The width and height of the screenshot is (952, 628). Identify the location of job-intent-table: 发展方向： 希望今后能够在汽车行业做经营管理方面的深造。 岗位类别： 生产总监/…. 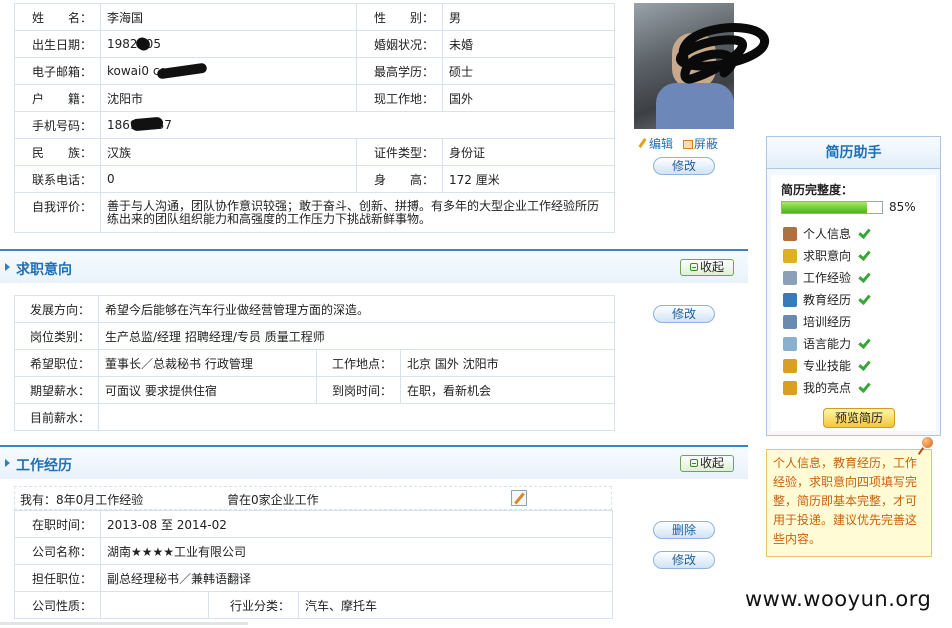
(315, 363).